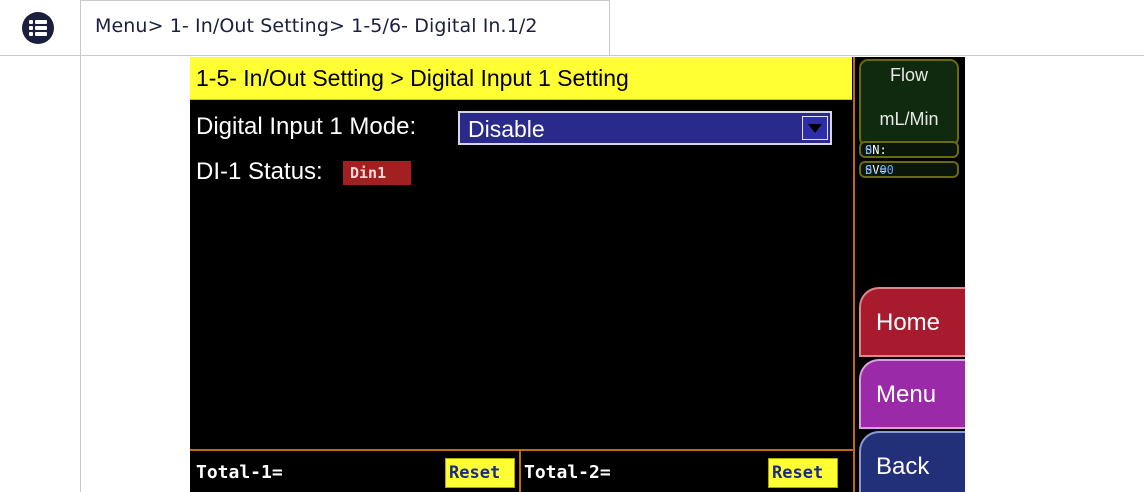 The width and height of the screenshot is (1144, 492). Describe the element at coordinates (506, 129) in the screenshot. I see `mode-value: Disable` at that location.